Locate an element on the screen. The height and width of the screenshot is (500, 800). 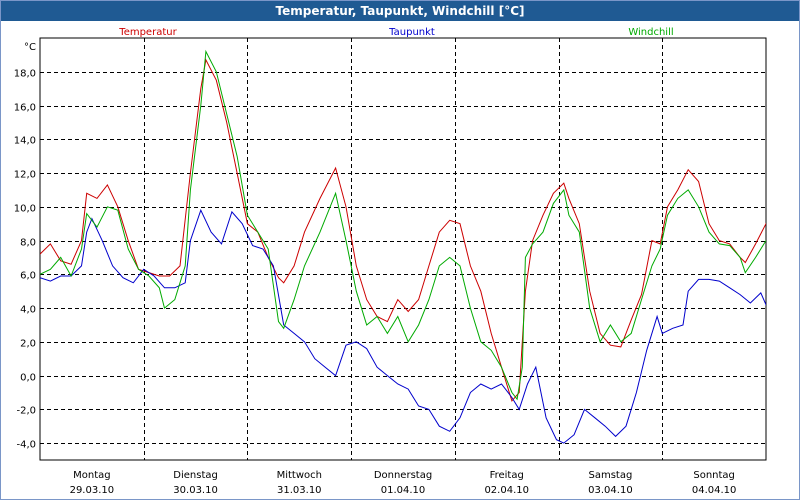
y-tick-label: 4,0 is located at coordinates (28, 310).